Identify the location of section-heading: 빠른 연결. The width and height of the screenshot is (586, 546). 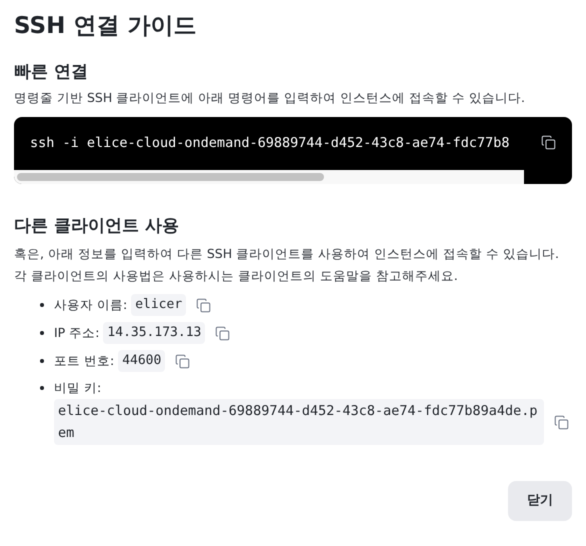
(51, 72).